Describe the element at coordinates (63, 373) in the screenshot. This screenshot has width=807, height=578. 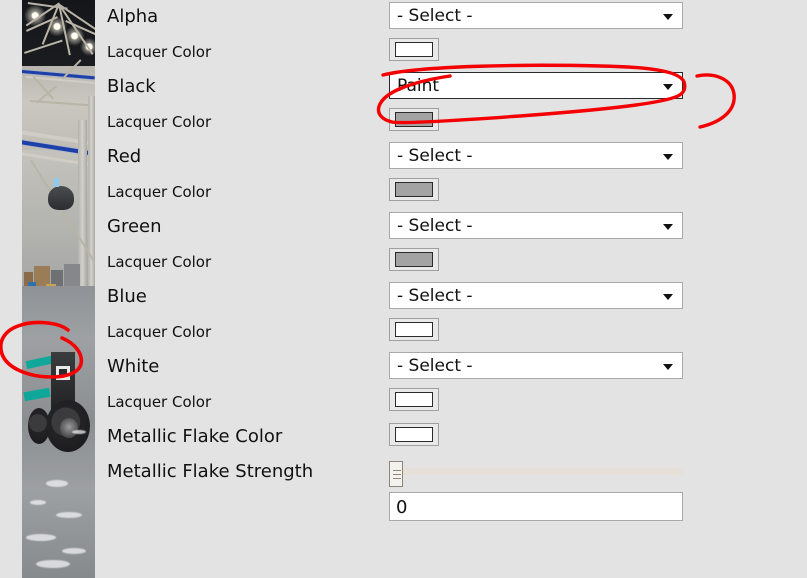
I see `photo-kart-sticker-mark` at that location.